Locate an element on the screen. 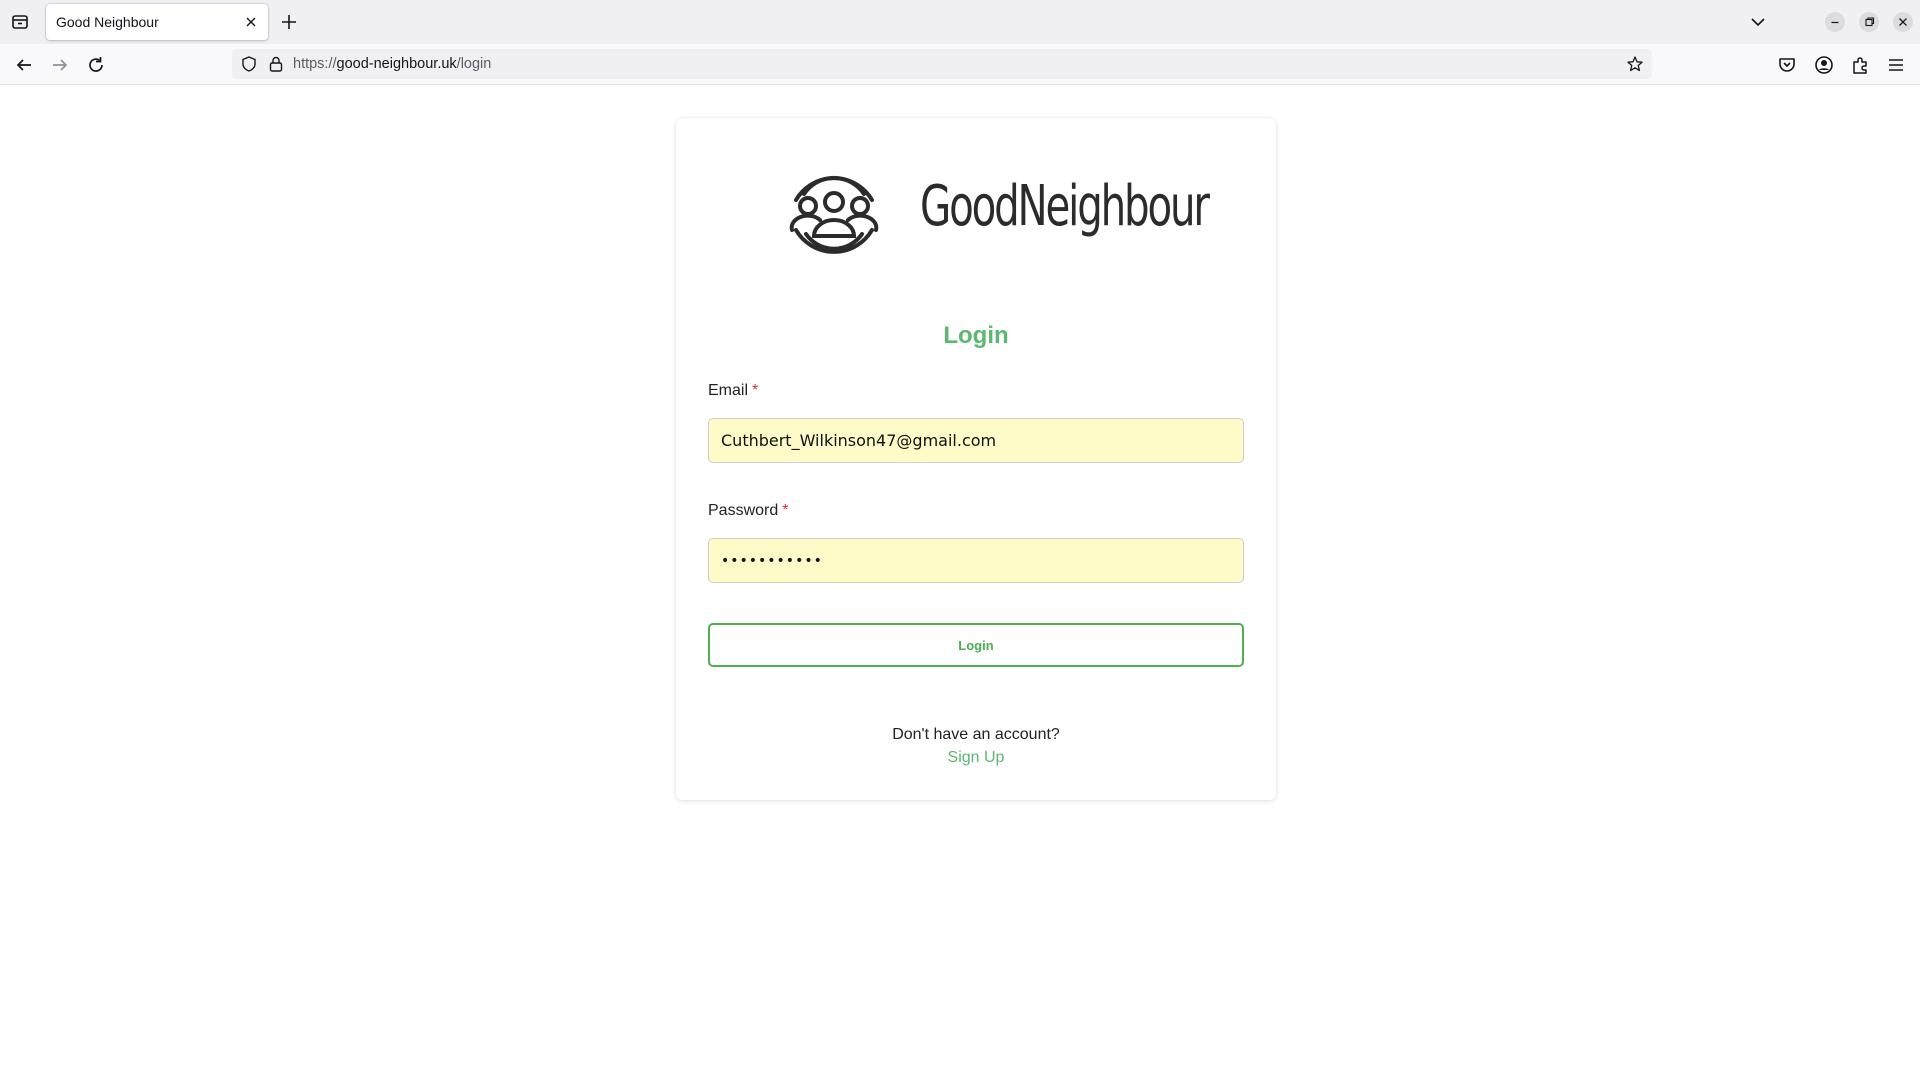  browser-tab: Good Neighbour is located at coordinates (157, 22).